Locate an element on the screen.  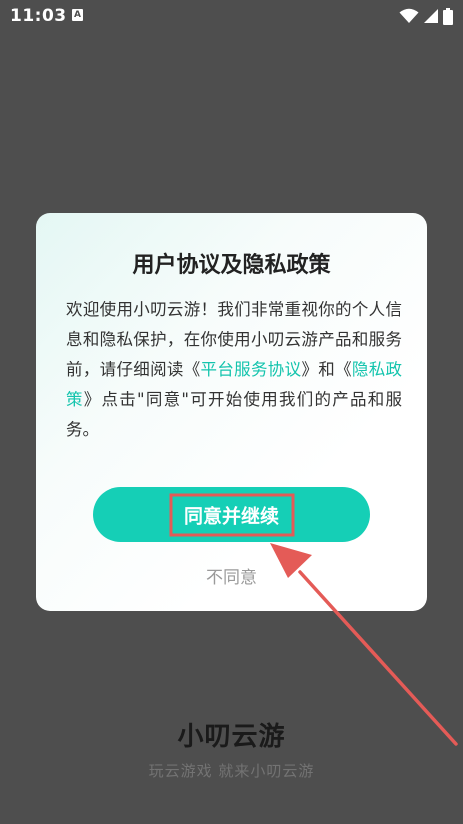
service-agreement-link: 平台服务协议 is located at coordinates (251, 369).